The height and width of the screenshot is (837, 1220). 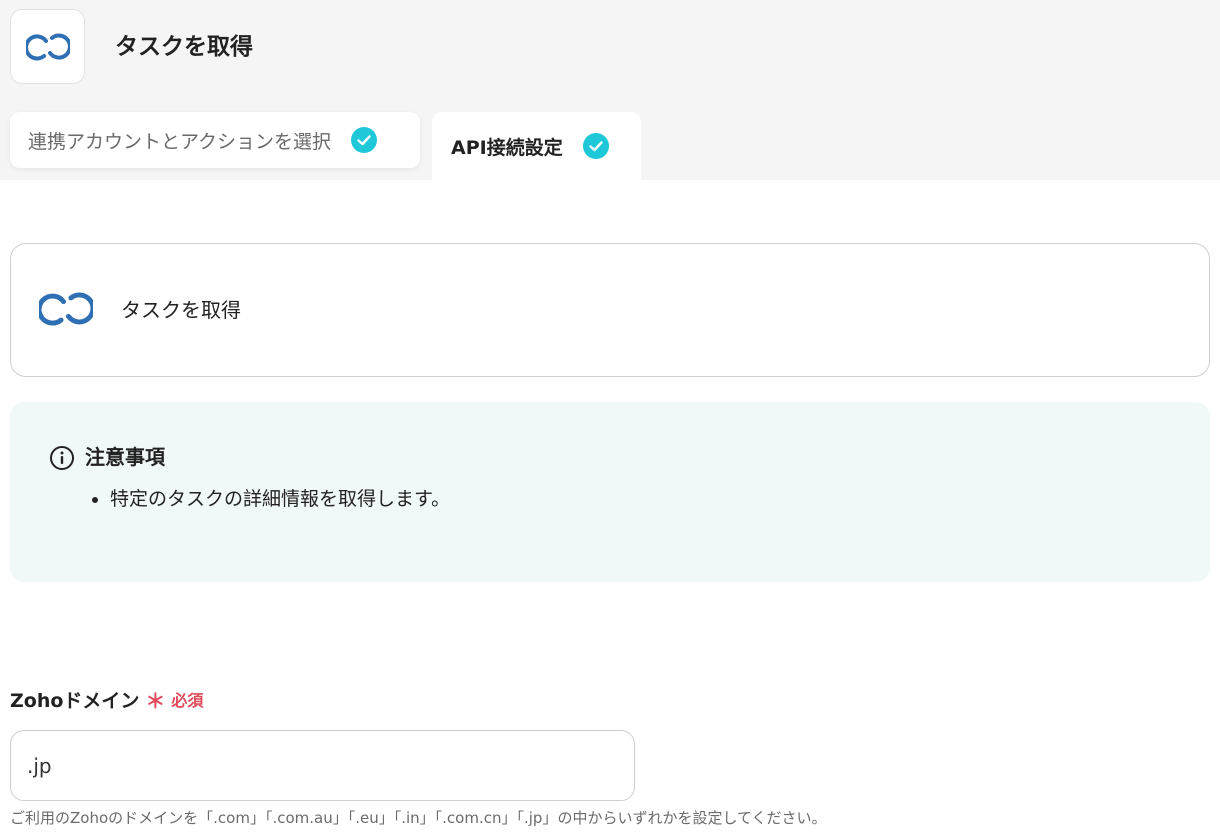 What do you see at coordinates (155, 701) in the screenshot?
I see `required-asterisk: ＊` at bounding box center [155, 701].